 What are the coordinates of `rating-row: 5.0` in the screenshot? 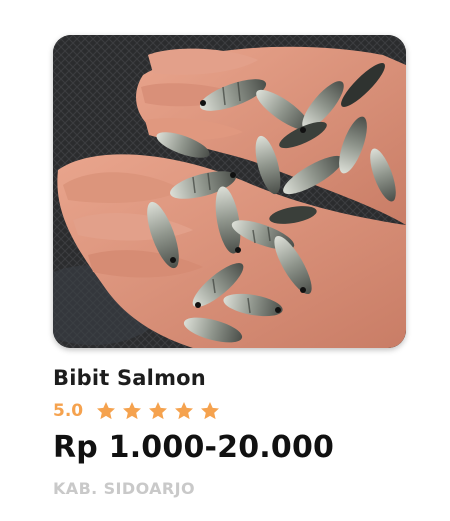 It's located at (137, 411).